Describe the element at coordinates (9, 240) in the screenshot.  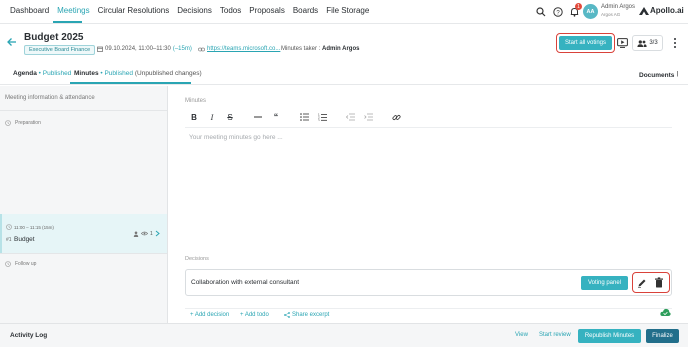
I see `agenda-item-number: #1` at that location.